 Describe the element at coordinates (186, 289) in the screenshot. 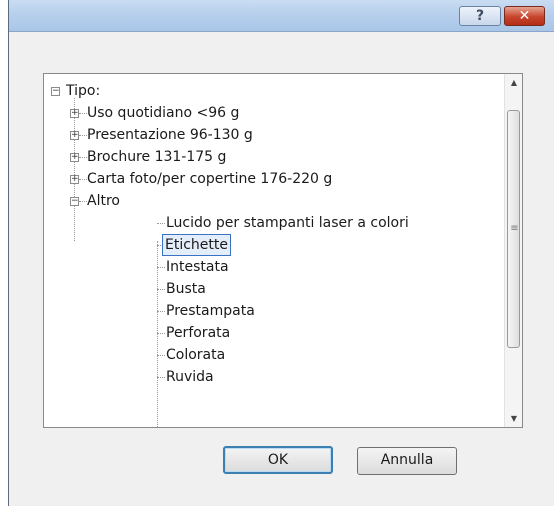

I see `tree-leaf-label: Busta` at that location.